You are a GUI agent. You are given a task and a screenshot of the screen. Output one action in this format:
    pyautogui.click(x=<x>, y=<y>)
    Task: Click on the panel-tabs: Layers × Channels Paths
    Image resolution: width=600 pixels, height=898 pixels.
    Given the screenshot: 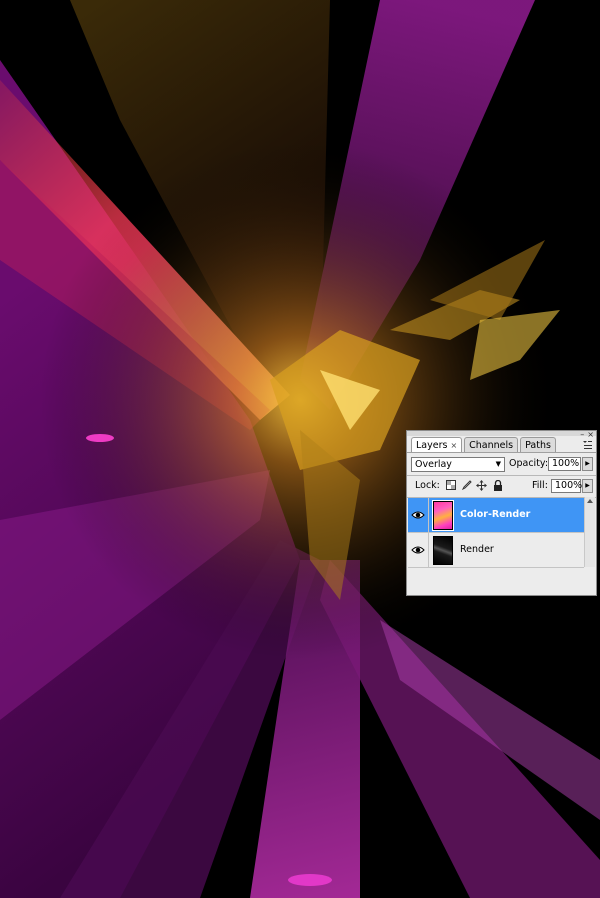 What is the action you would take?
    pyautogui.click(x=483, y=444)
    